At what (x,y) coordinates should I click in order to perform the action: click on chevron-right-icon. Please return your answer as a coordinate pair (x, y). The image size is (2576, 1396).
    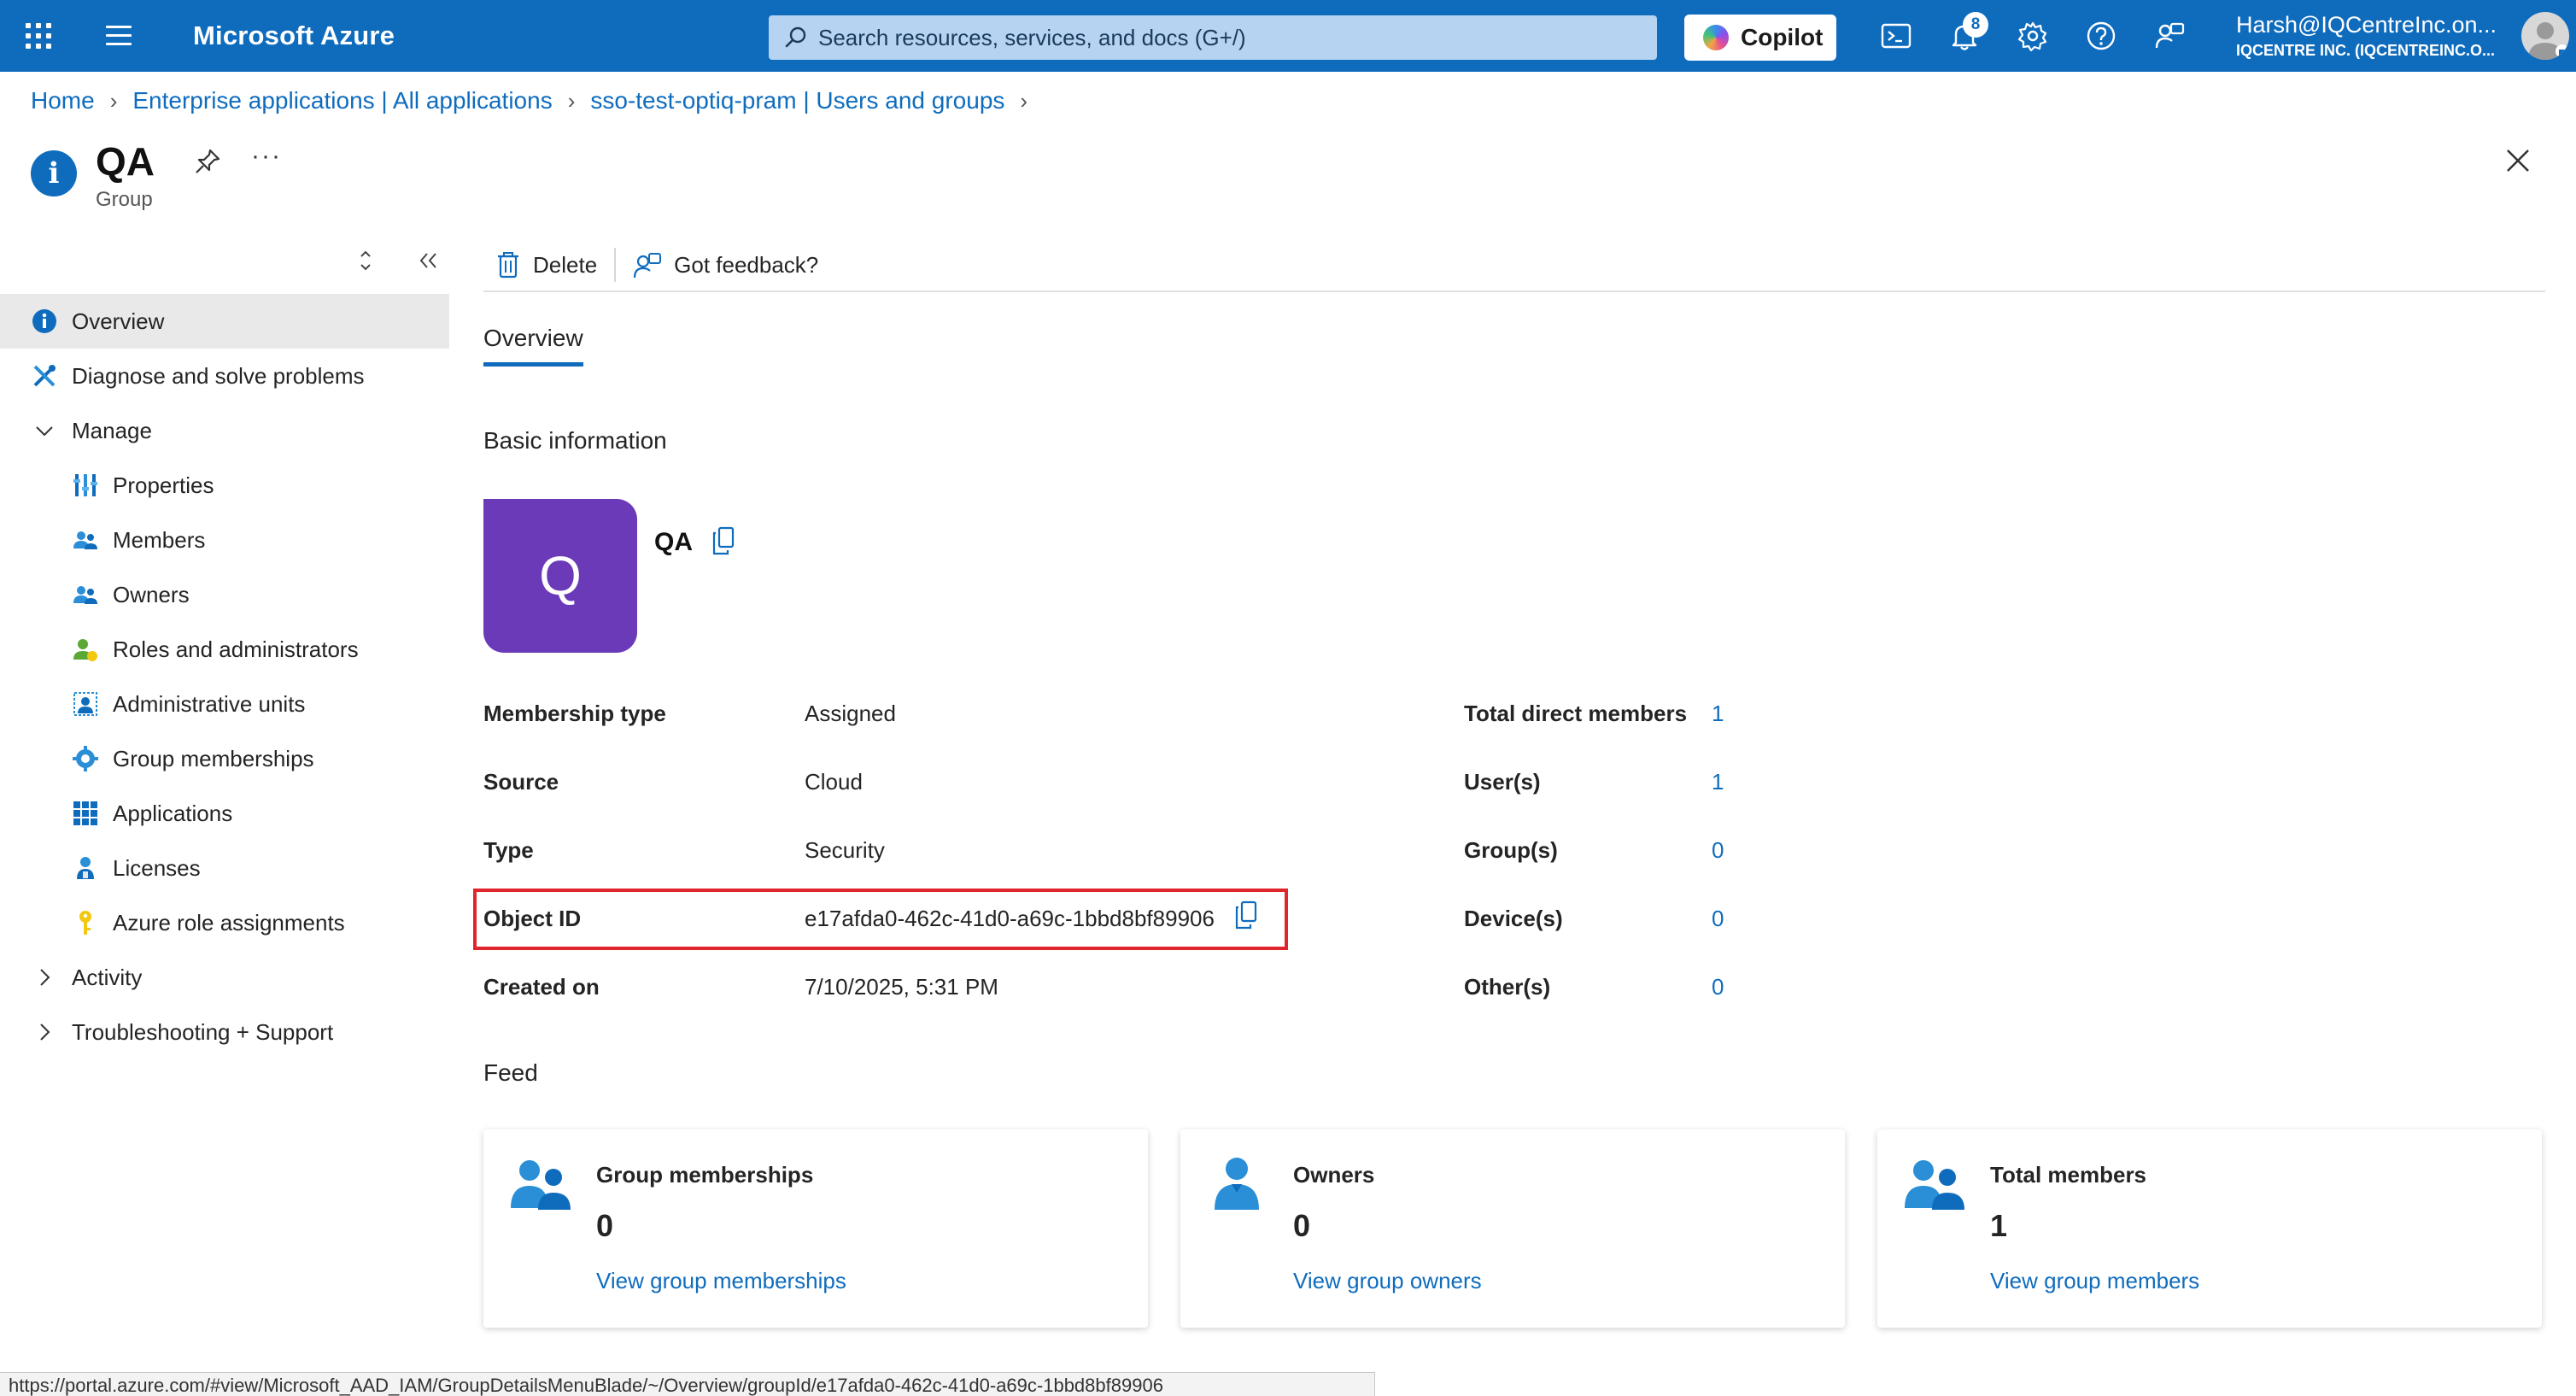
    Looking at the image, I should click on (45, 978).